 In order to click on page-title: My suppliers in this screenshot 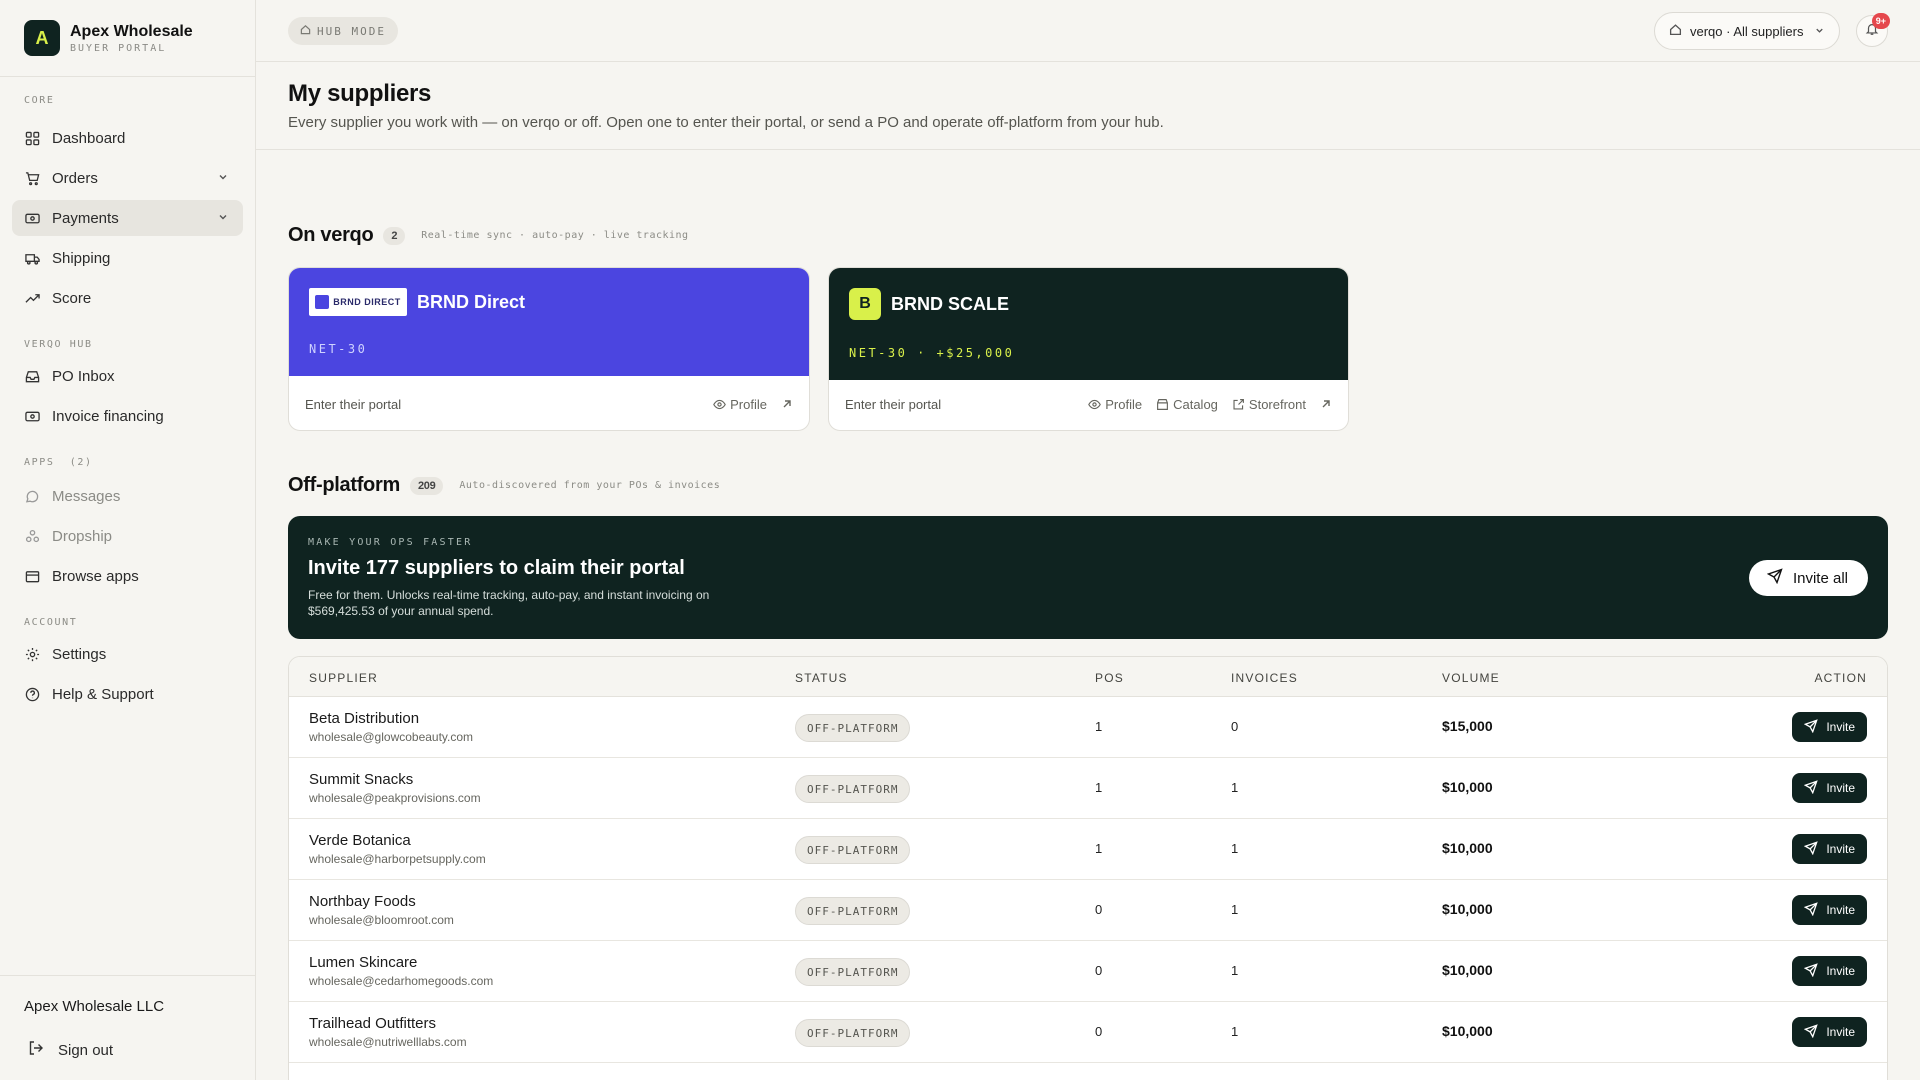, I will do `click(360, 93)`.